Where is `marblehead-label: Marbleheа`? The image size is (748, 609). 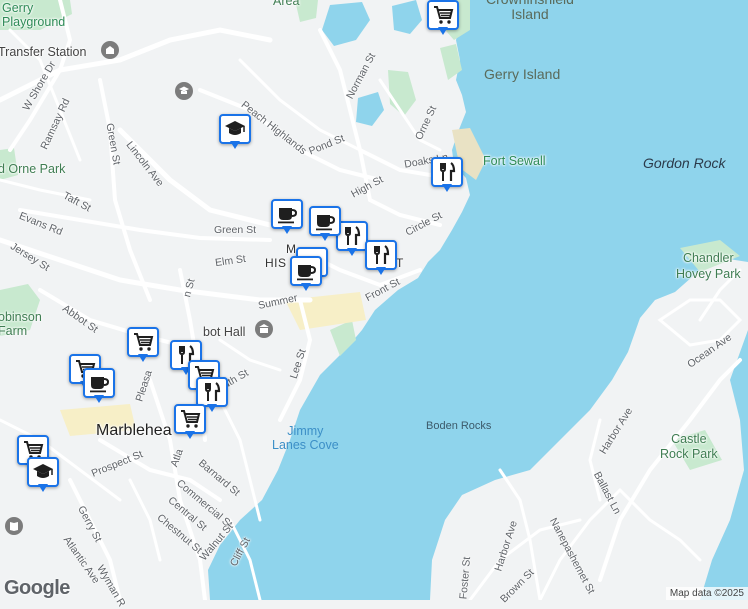 marblehead-label: Marbleheа is located at coordinates (134, 430).